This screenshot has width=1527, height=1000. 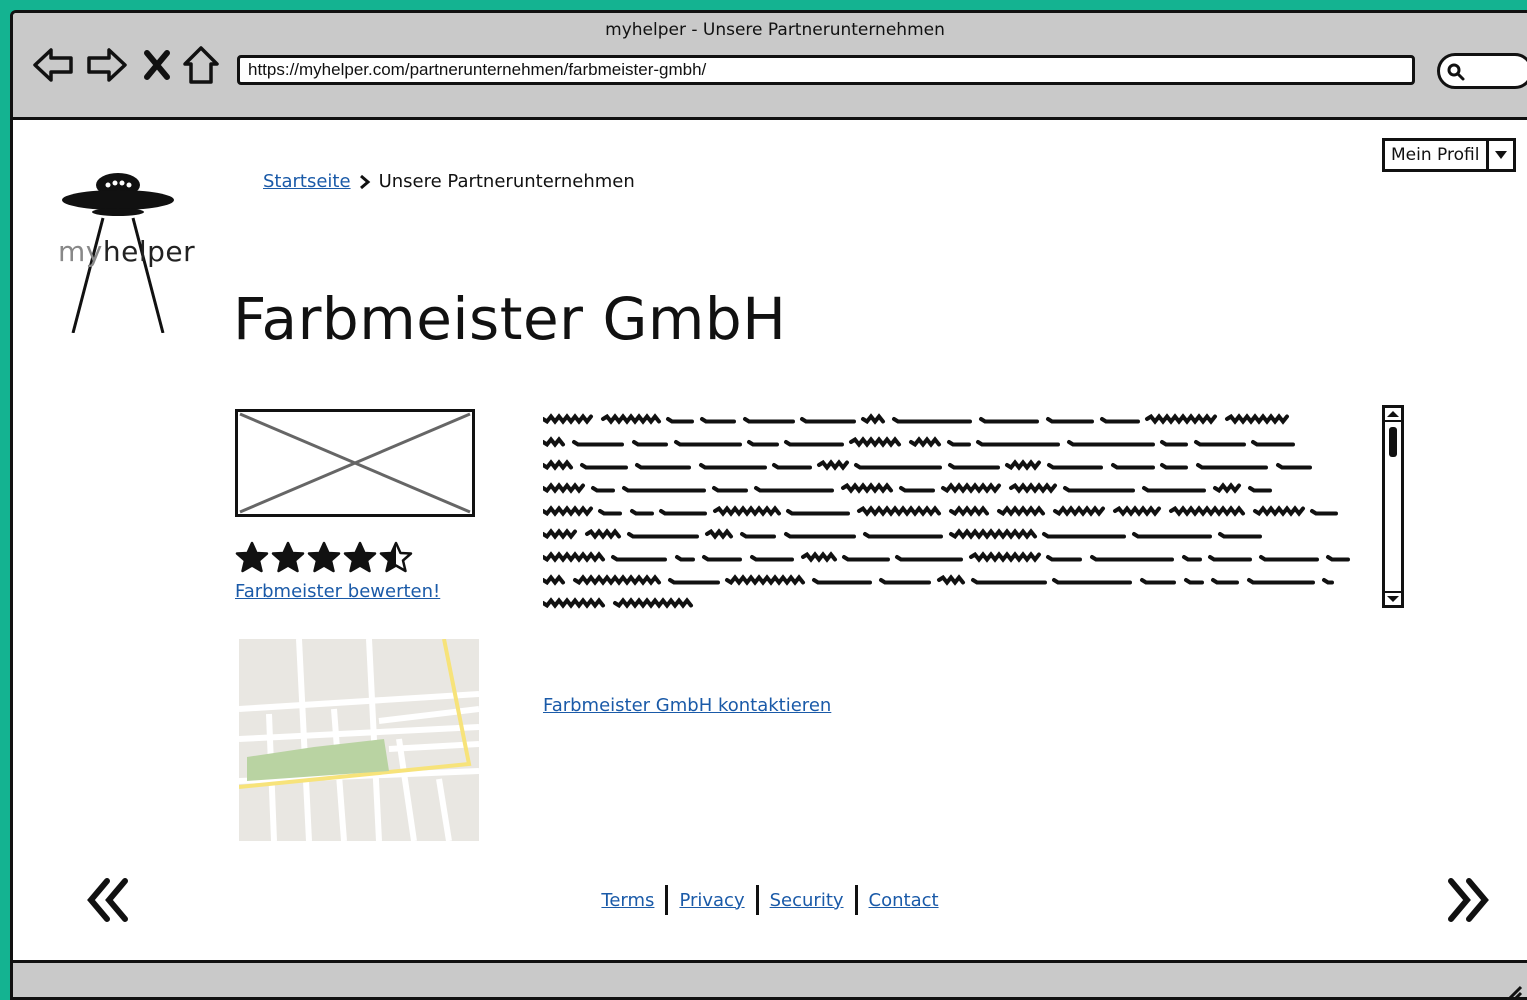 I want to click on window-title: myhelper - Unsere Partnerunternehmen, so click(x=775, y=30).